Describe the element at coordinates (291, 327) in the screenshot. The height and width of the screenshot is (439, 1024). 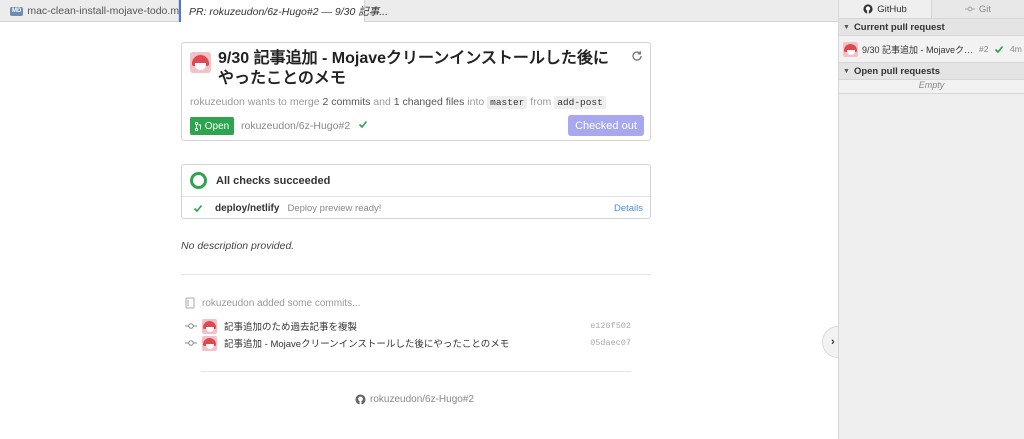
I see `commit-message: 記事追加のため過去記事を複製` at that location.